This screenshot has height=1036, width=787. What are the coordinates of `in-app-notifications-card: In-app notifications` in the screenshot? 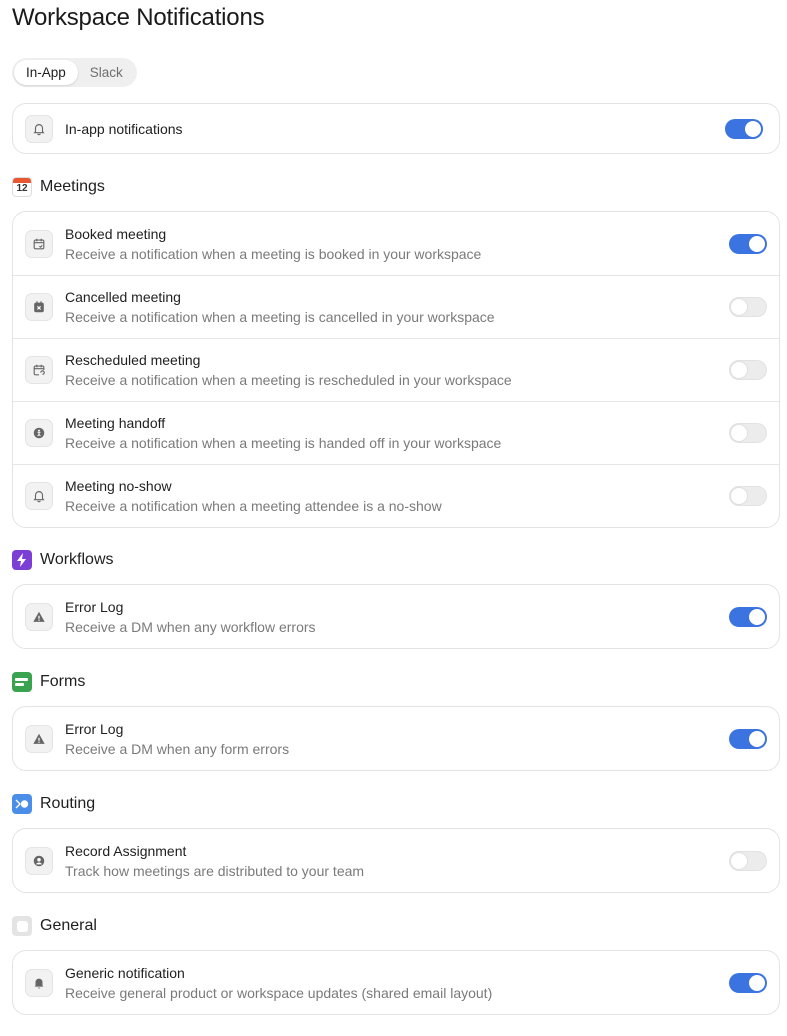 It's located at (396, 128).